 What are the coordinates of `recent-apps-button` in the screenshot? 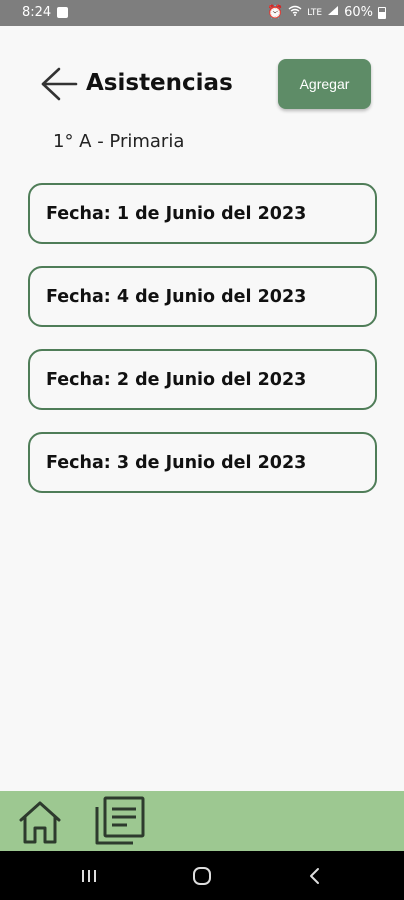 It's located at (89, 876).